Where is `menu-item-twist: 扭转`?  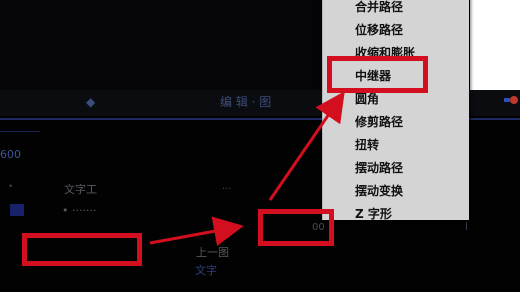
menu-item-twist: 扭转 is located at coordinates (367, 145).